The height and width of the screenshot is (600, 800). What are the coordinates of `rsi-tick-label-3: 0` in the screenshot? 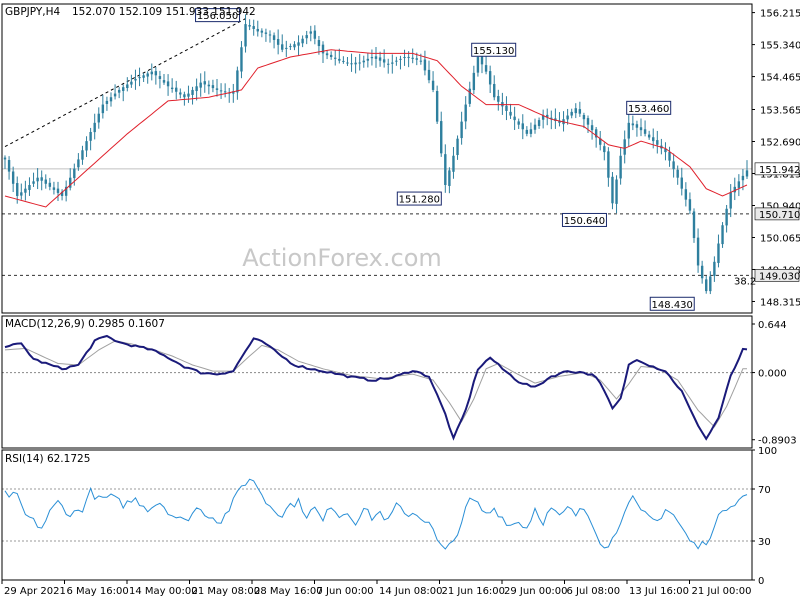 It's located at (761, 581).